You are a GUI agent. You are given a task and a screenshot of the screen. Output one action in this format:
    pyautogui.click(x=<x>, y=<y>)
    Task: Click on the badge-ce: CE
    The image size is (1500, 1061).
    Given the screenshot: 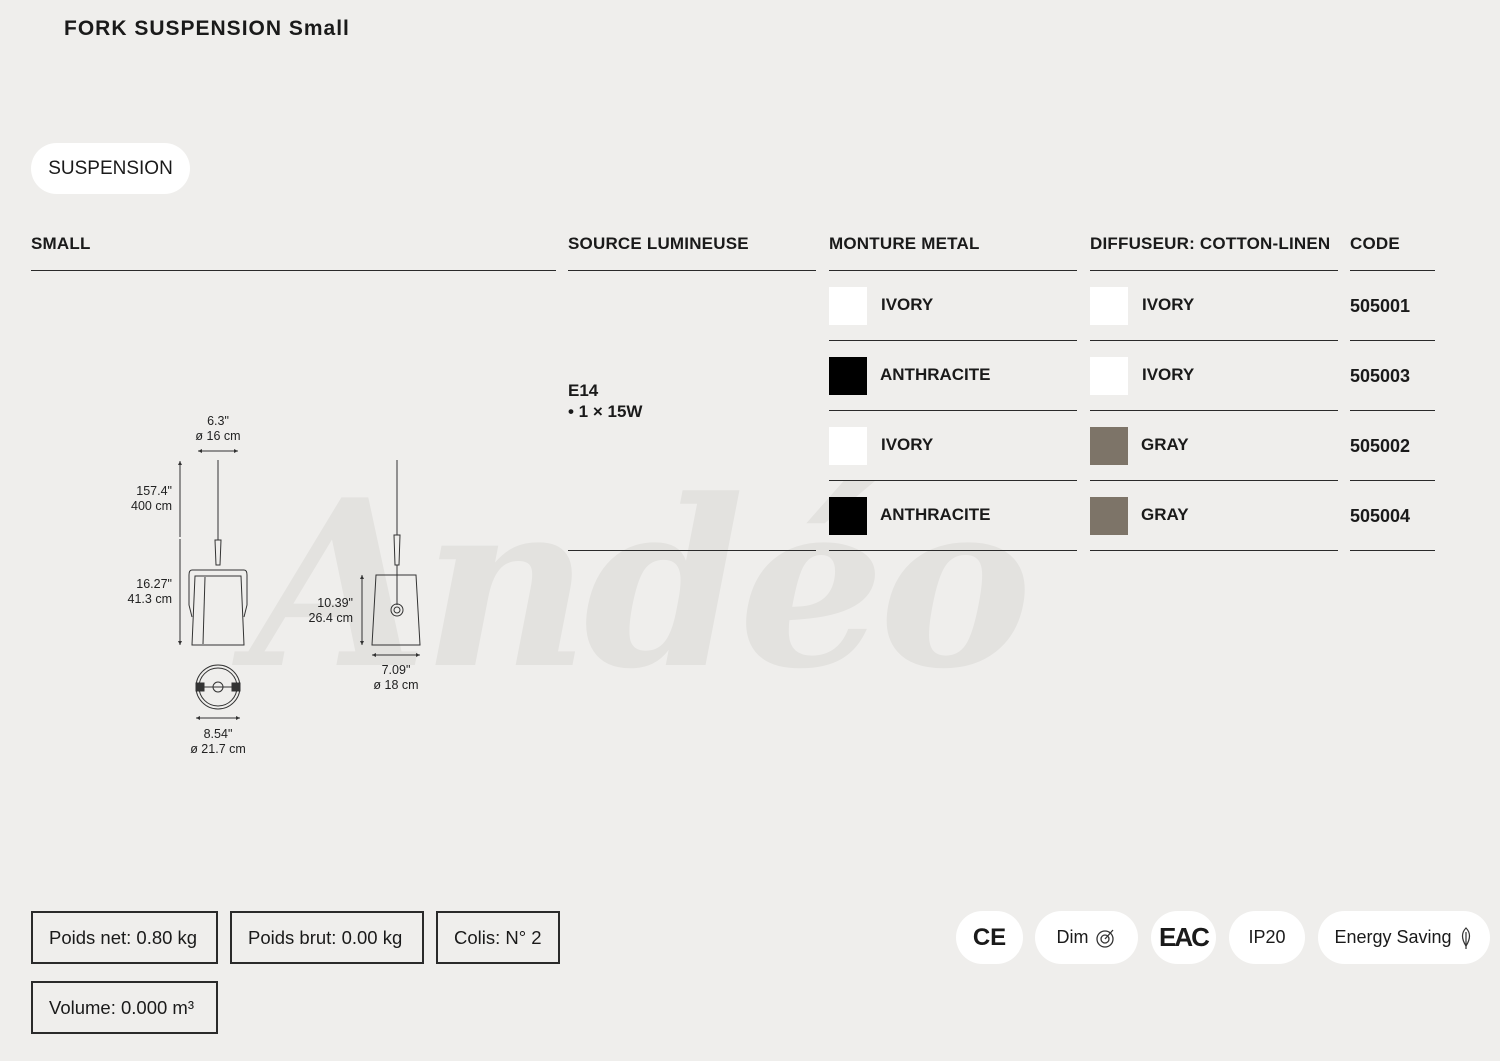 What is the action you would take?
    pyautogui.click(x=989, y=937)
    